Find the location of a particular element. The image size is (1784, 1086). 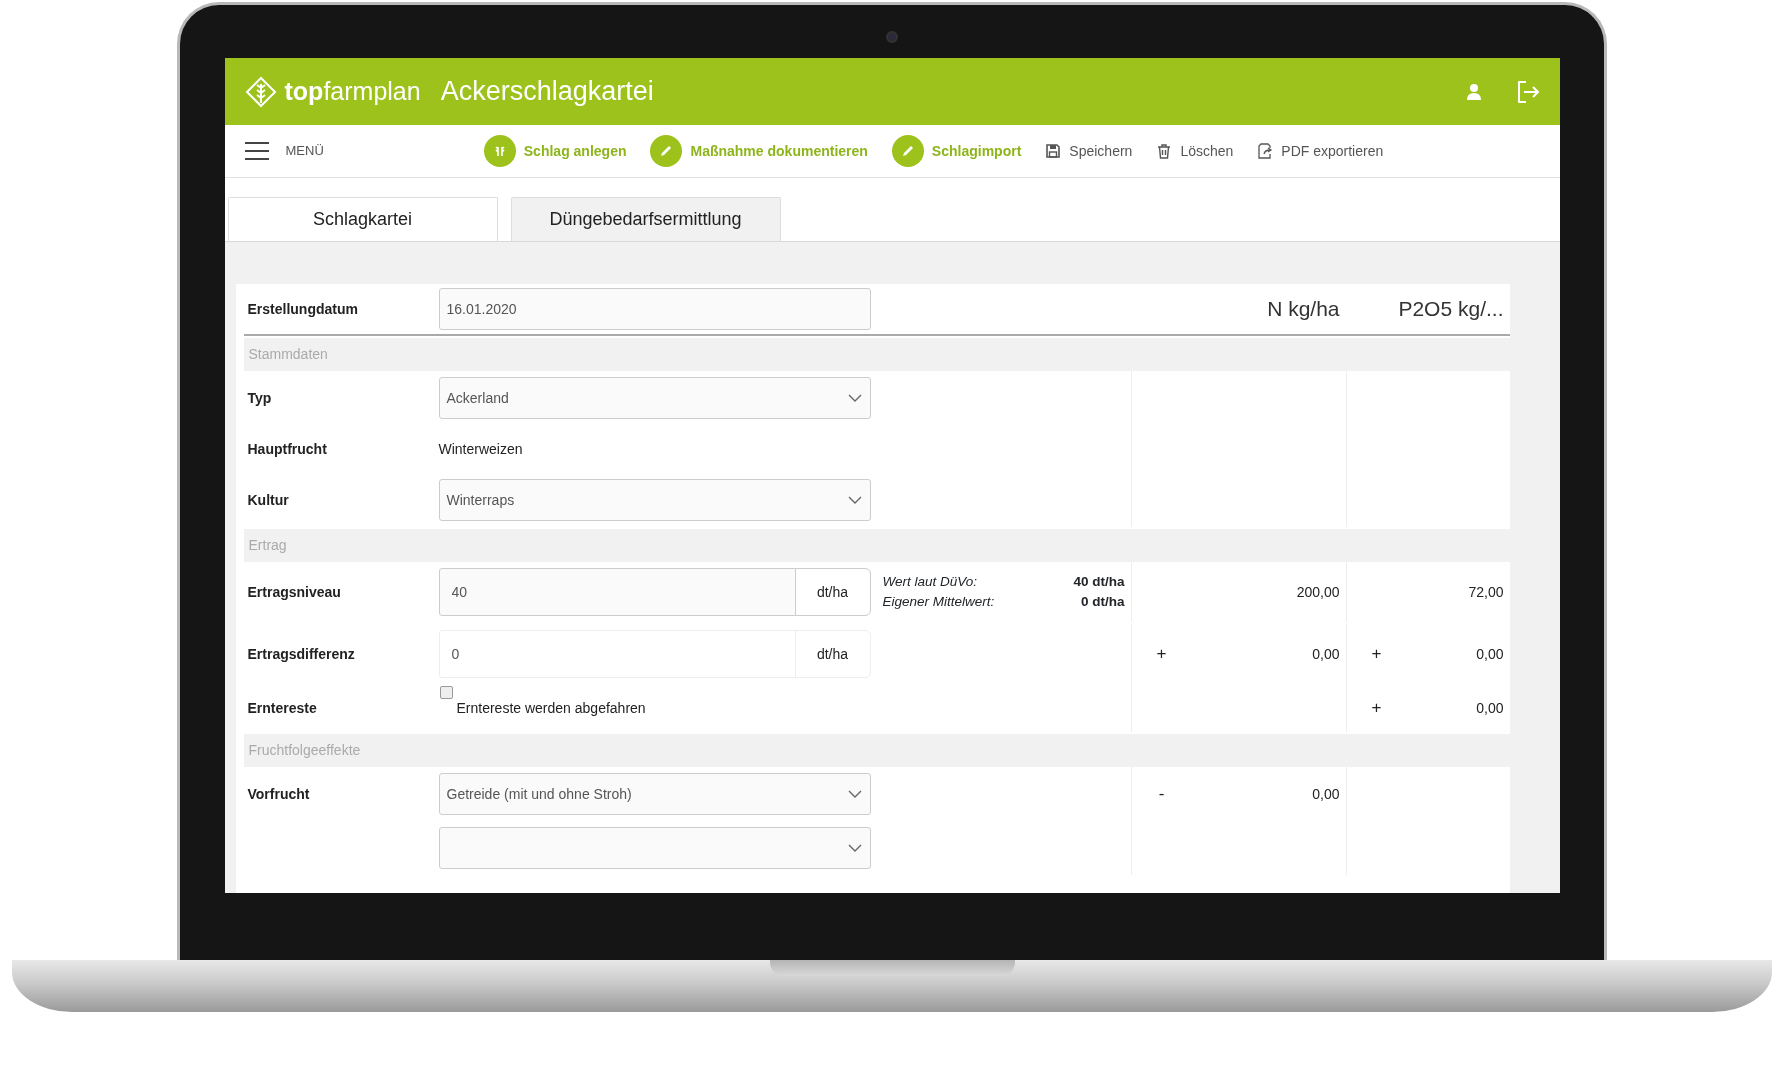

checkbox-label: Erntereste werden abgefahren is located at coordinates (551, 708).